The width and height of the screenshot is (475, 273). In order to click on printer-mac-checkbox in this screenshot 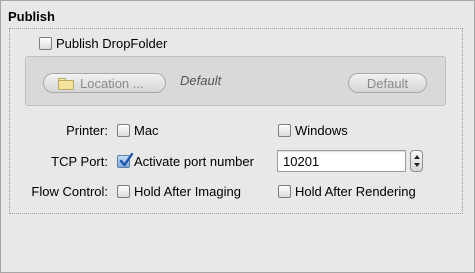, I will do `click(123, 130)`.